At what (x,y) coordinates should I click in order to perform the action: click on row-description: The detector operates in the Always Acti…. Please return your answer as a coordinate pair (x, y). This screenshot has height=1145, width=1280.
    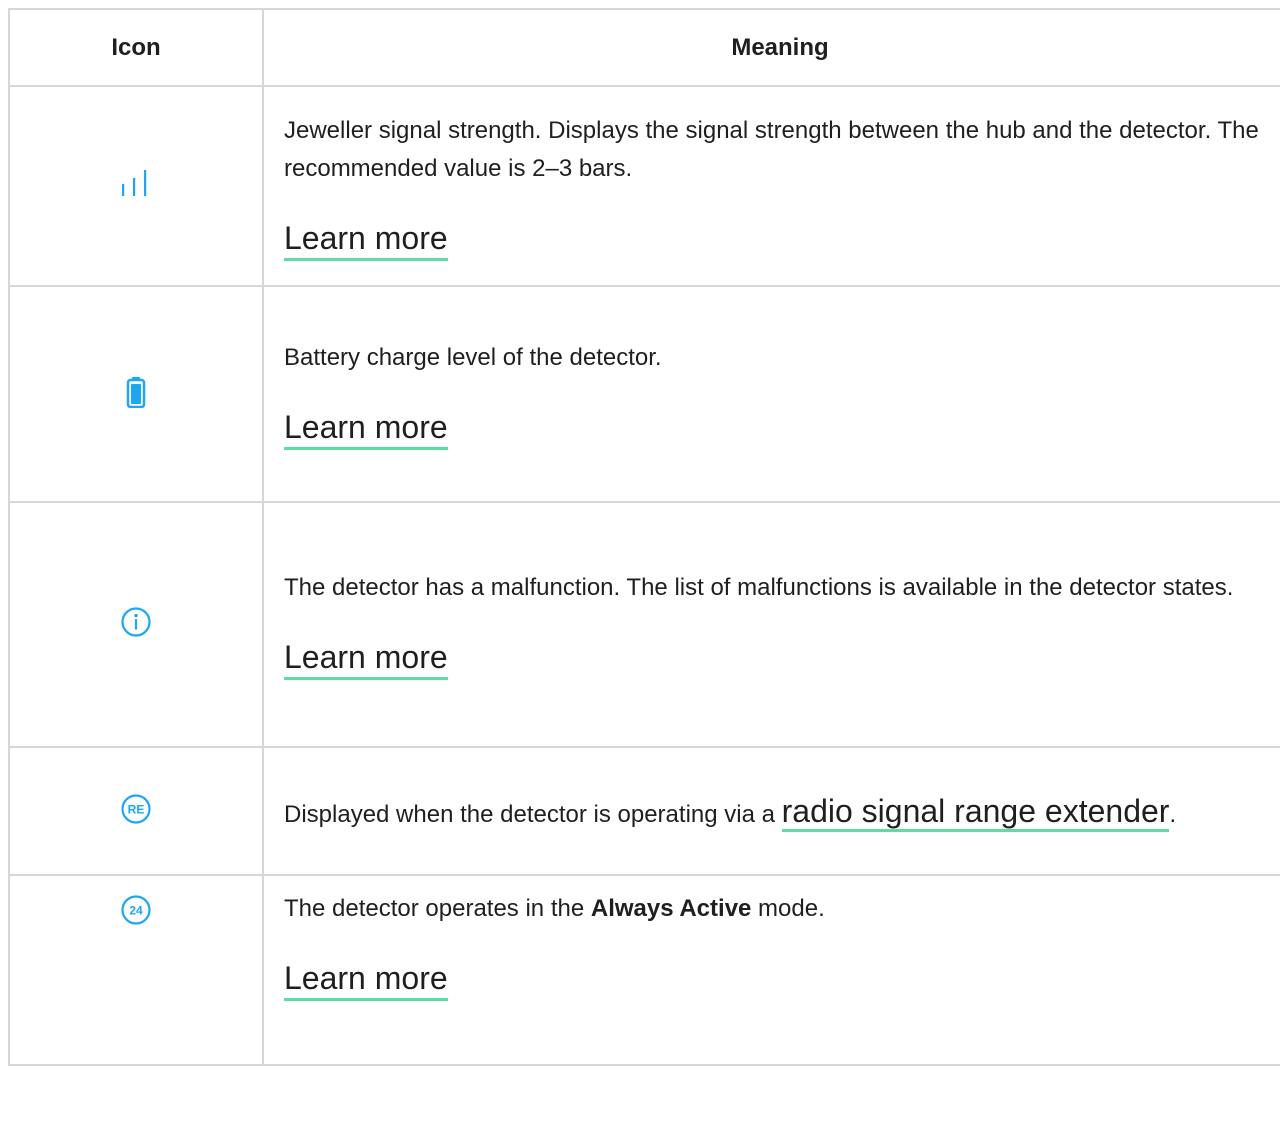
    Looking at the image, I should click on (780, 909).